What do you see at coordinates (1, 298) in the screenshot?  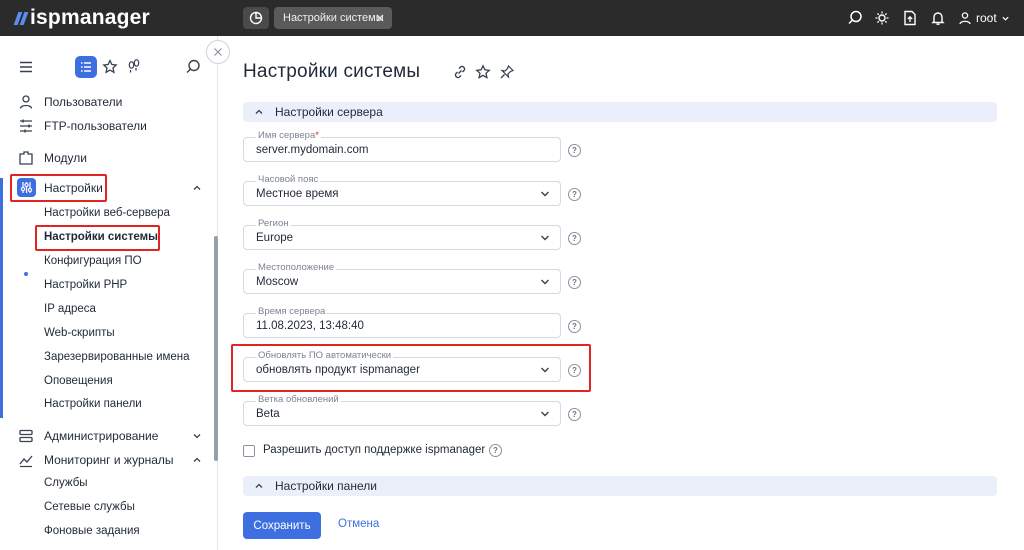 I see `active-section-indicator` at bounding box center [1, 298].